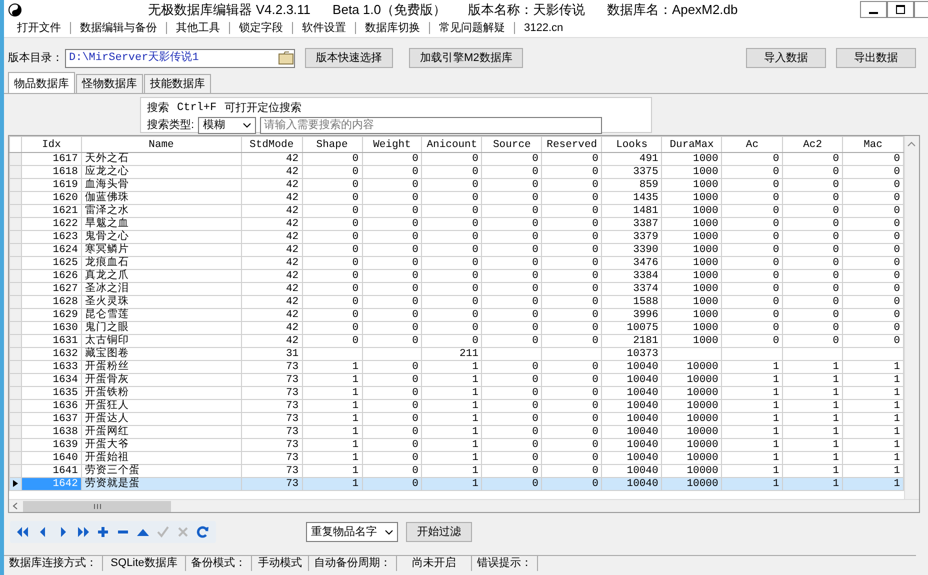 The width and height of the screenshot is (928, 575). Describe the element at coordinates (632, 198) in the screenshot. I see `table-cell: 1435` at that location.